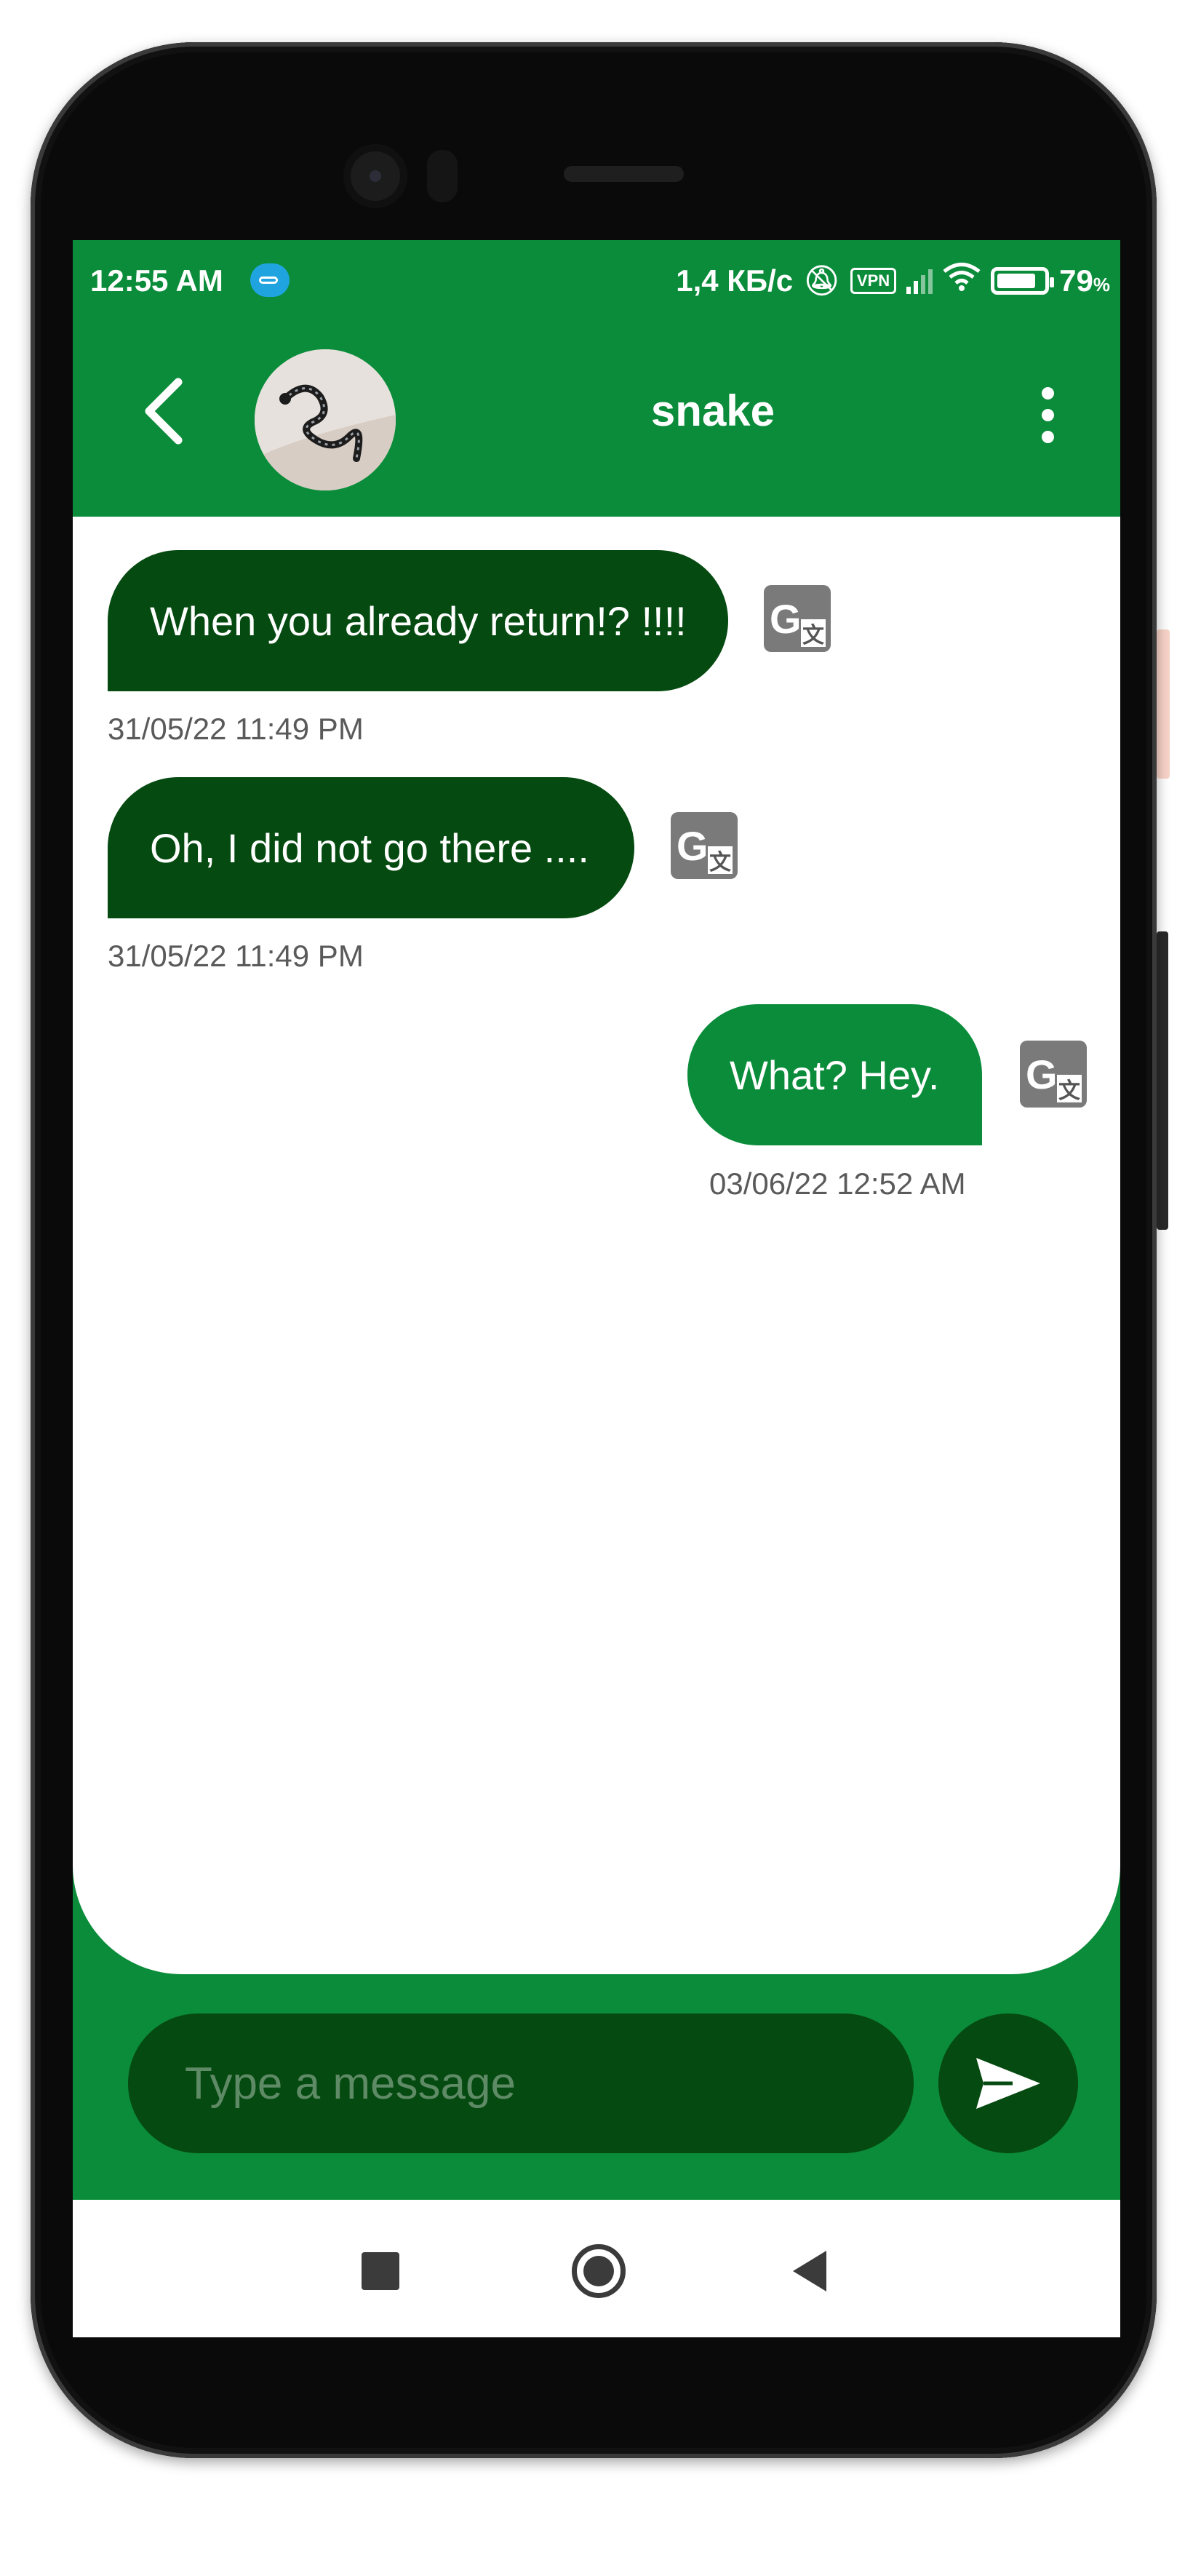 Image resolution: width=1193 pixels, height=2576 pixels. What do you see at coordinates (599, 2271) in the screenshot?
I see `home-button` at bounding box center [599, 2271].